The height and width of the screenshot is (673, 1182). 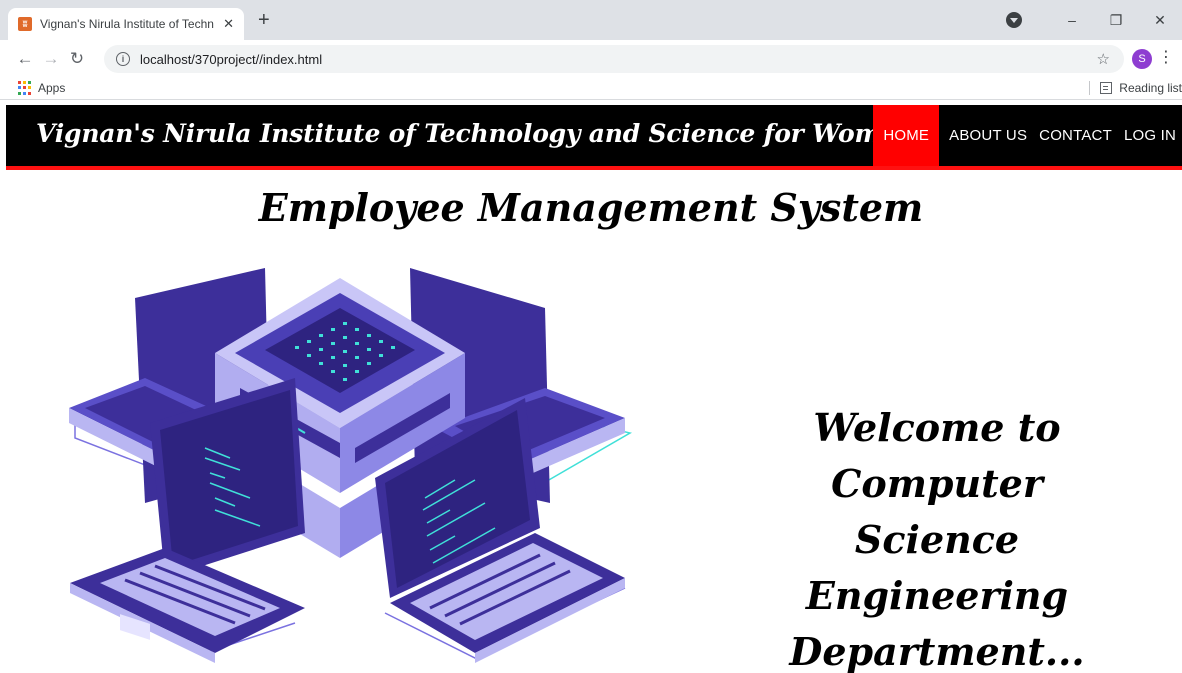 What do you see at coordinates (1106, 88) in the screenshot?
I see `reading-list-icon` at bounding box center [1106, 88].